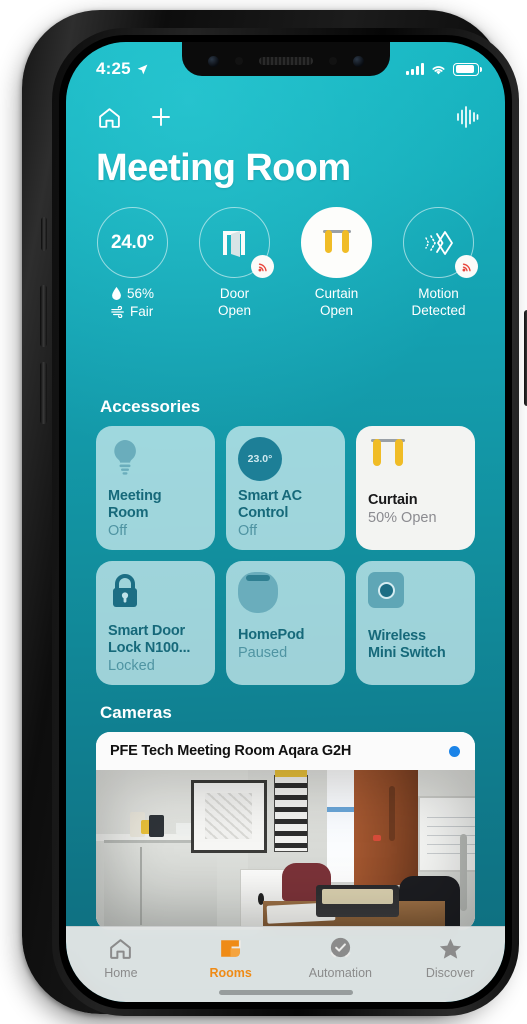 This screenshot has height=1024, width=527. Describe the element at coordinates (146, 631) in the screenshot. I see `accessory-name-line1: Smart Door` at that location.